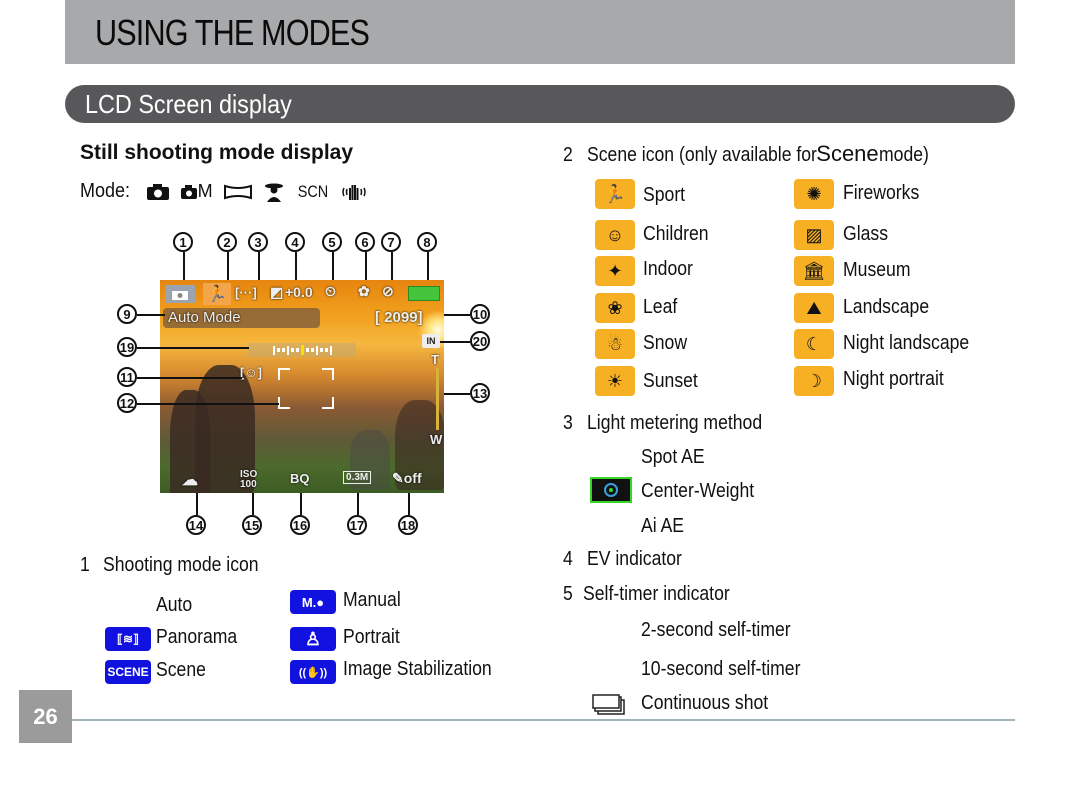  What do you see at coordinates (196, 191) in the screenshot?
I see `manual-camera-icon: M` at bounding box center [196, 191].